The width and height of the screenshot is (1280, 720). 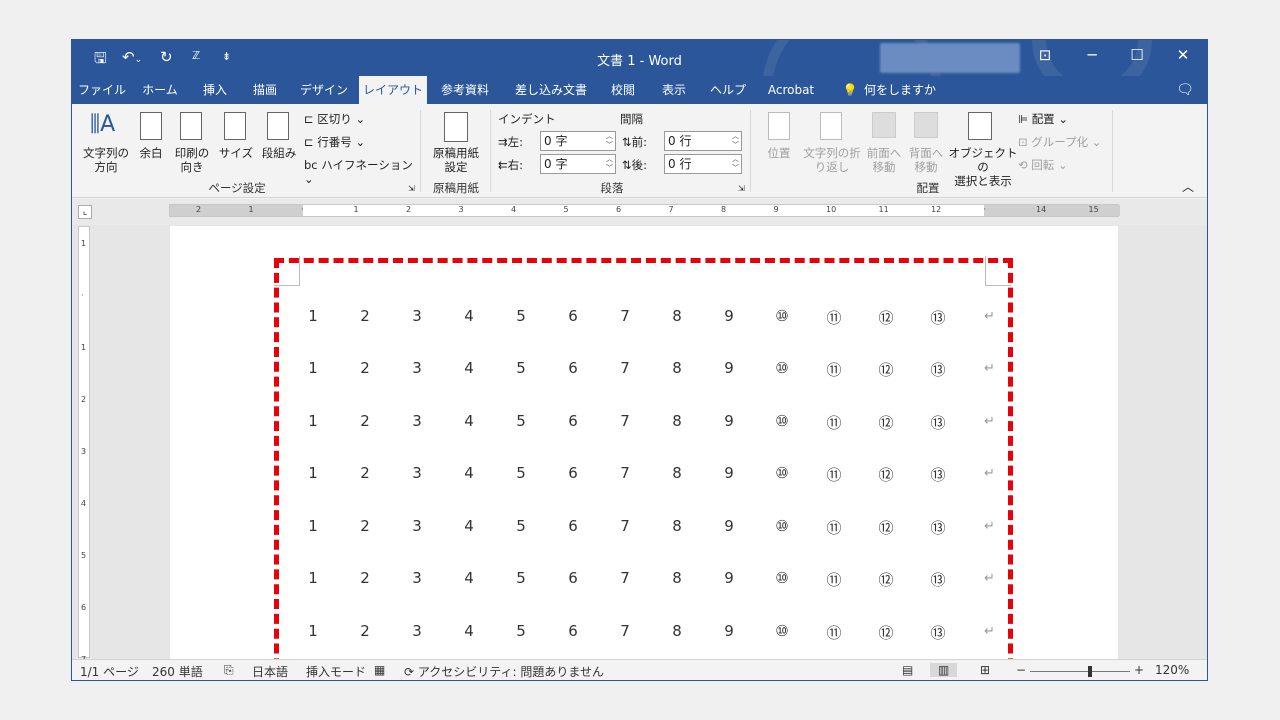 I want to click on ruler-mark: 15, so click(x=1093, y=209).